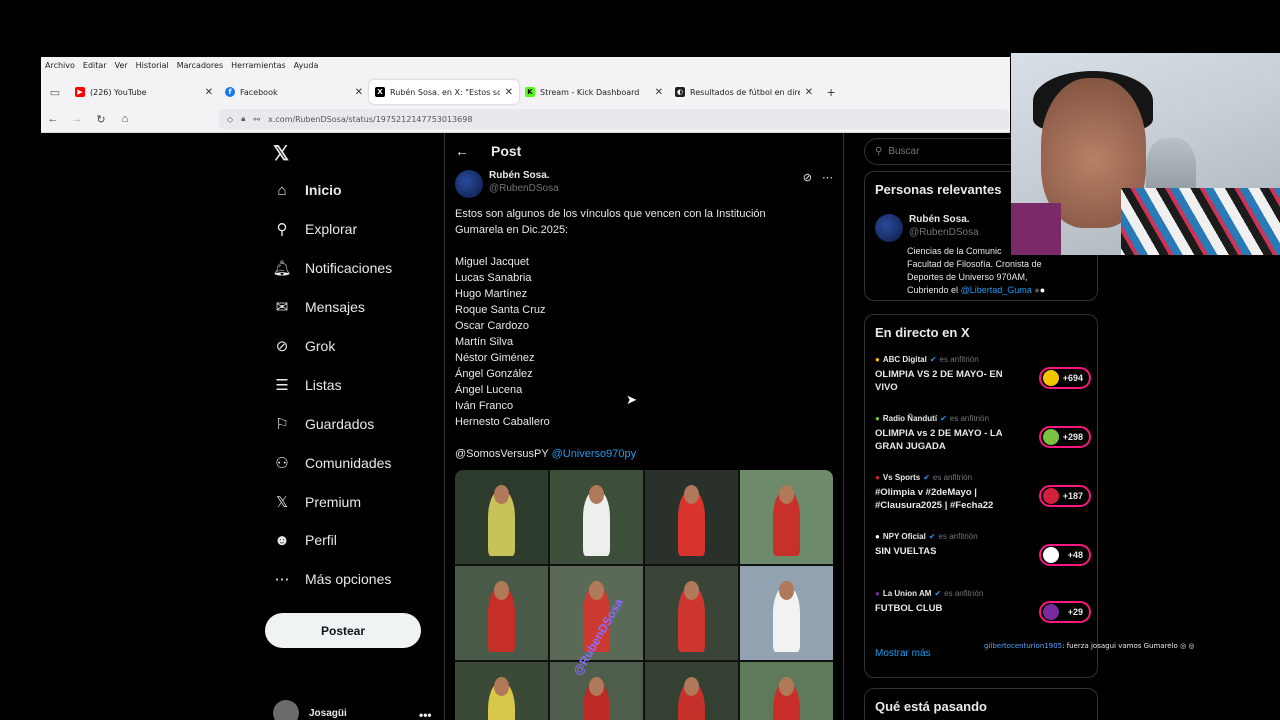 The width and height of the screenshot is (1280, 720). What do you see at coordinates (304, 346) in the screenshot?
I see `nav-grok: ⊘ Grok` at bounding box center [304, 346].